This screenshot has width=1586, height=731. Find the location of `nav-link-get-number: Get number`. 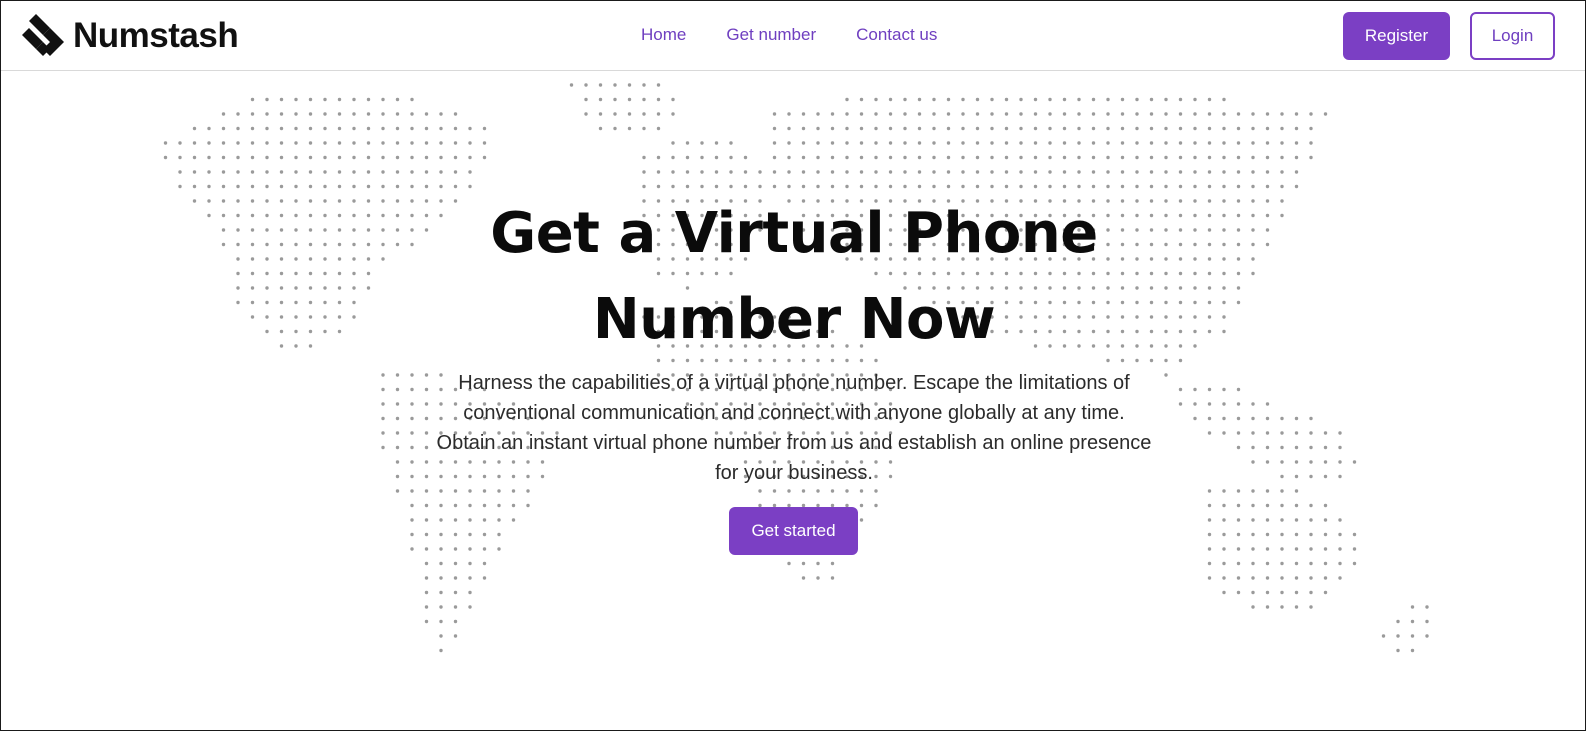

nav-link-get-number: Get number is located at coordinates (771, 35).